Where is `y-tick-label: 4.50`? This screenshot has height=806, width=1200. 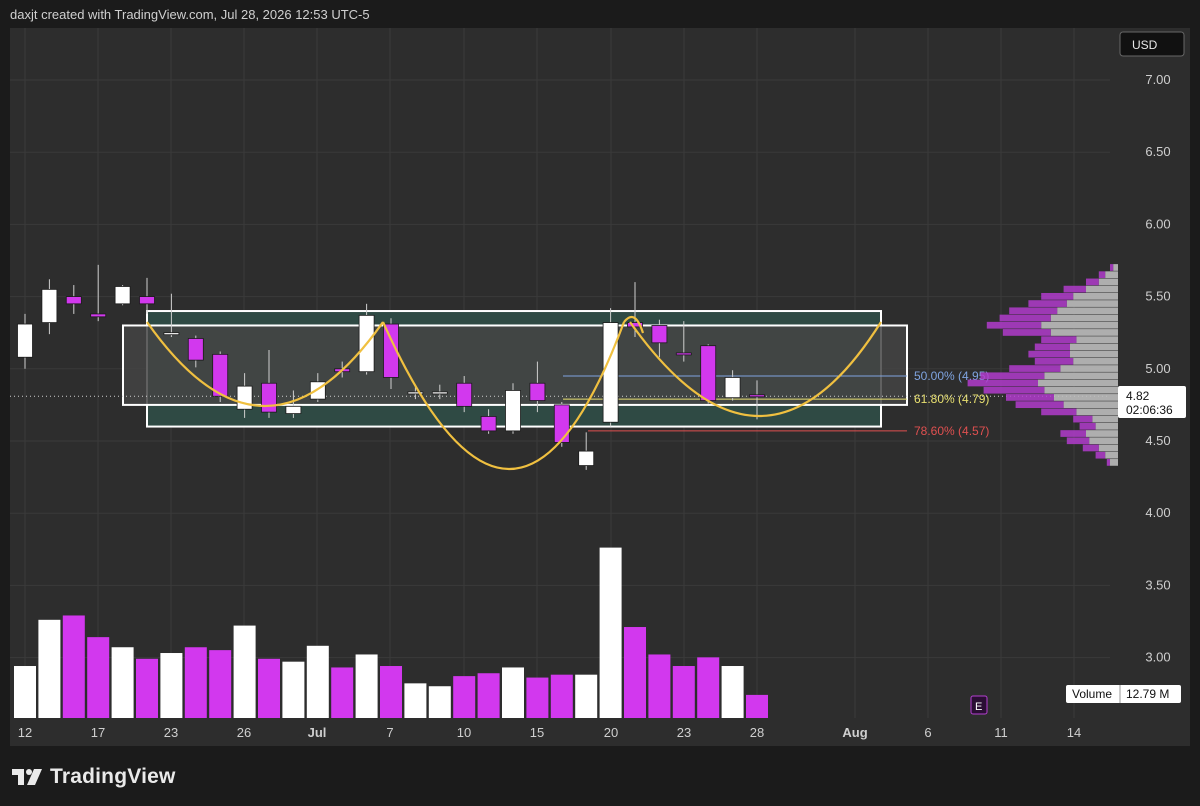
y-tick-label: 4.50 is located at coordinates (1157, 440).